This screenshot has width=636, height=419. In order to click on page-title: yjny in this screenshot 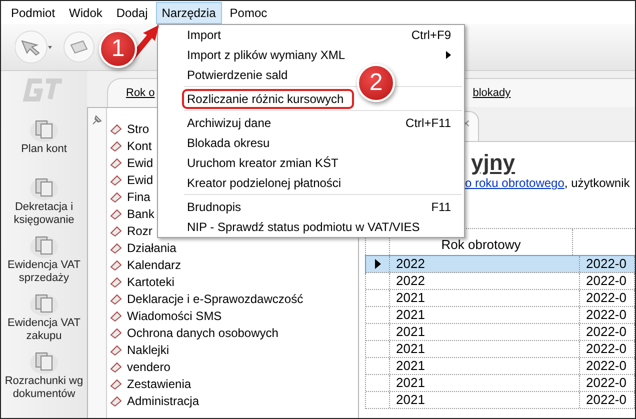, I will do `click(493, 163)`.